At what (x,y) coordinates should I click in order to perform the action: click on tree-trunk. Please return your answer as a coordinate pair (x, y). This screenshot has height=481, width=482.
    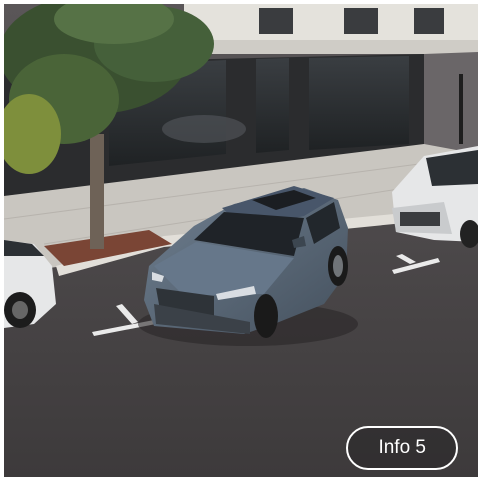
    Looking at the image, I should click on (97, 191).